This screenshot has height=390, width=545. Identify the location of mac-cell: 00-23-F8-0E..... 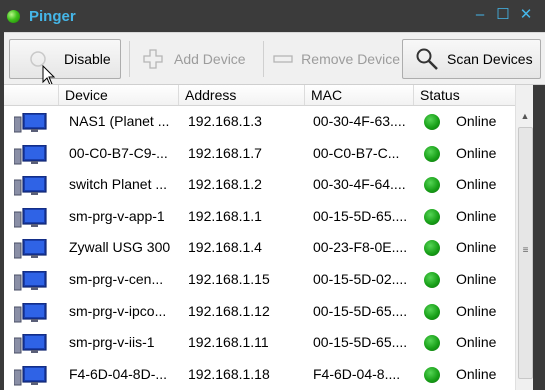
(360, 247).